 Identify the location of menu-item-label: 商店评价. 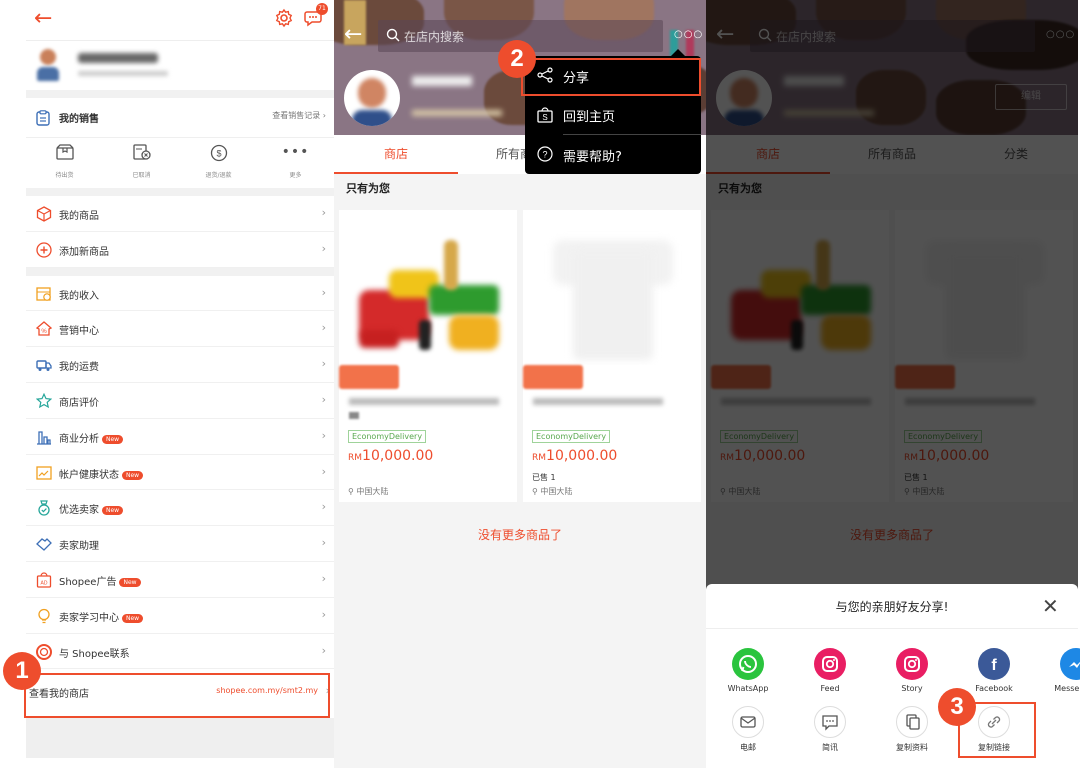
(79, 403).